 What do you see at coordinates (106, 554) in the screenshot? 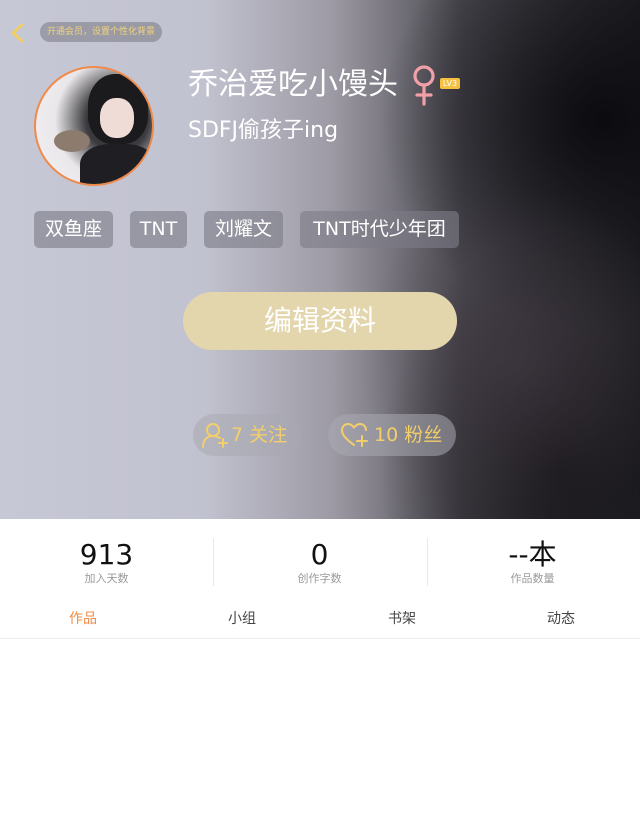
I see `stat-value: 913` at bounding box center [106, 554].